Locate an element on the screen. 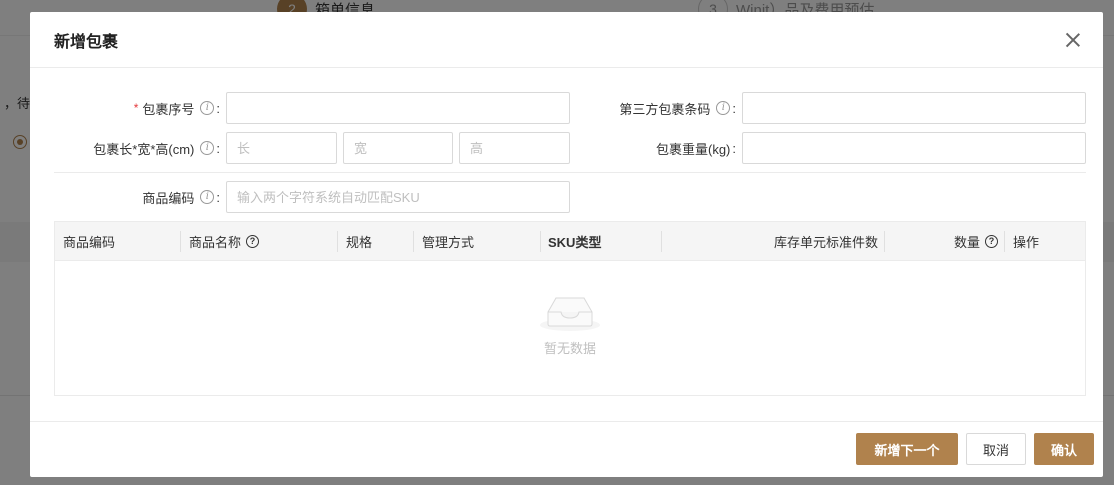  third-party-barcode-row: 第三方包裹条码 i : is located at coordinates (828, 108).